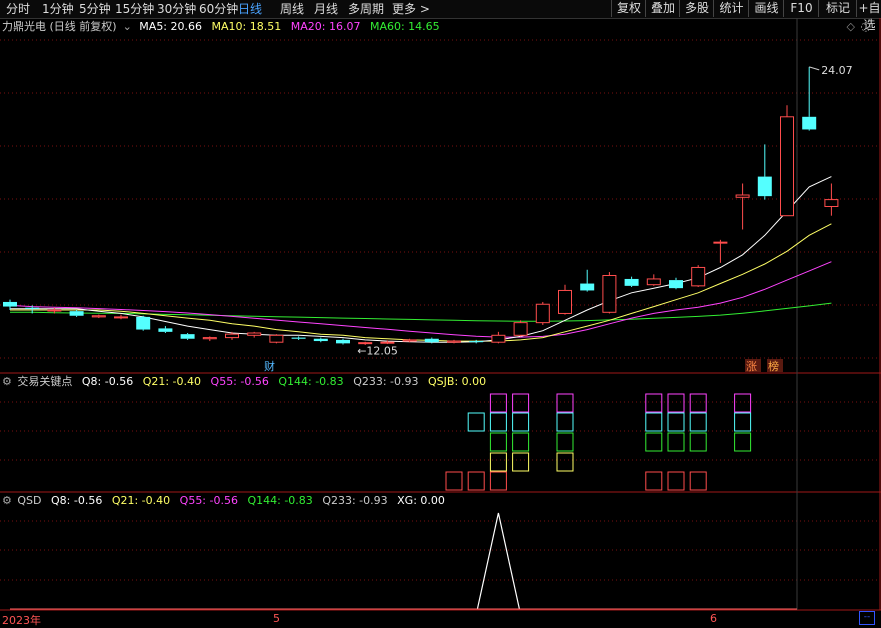  I want to click on month-label: 6, so click(713, 618).